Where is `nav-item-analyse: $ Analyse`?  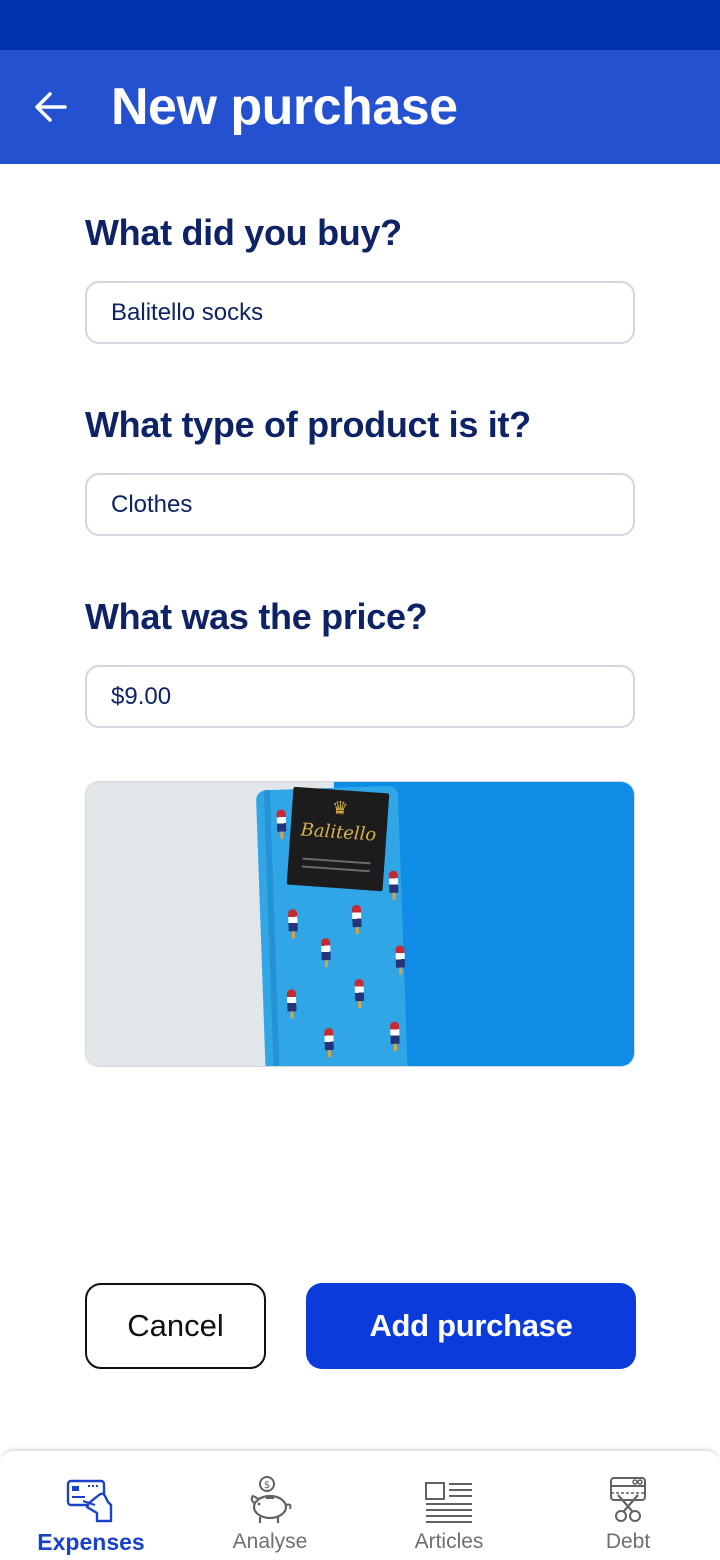
nav-item-analyse: $ Analyse is located at coordinates (270, 1505).